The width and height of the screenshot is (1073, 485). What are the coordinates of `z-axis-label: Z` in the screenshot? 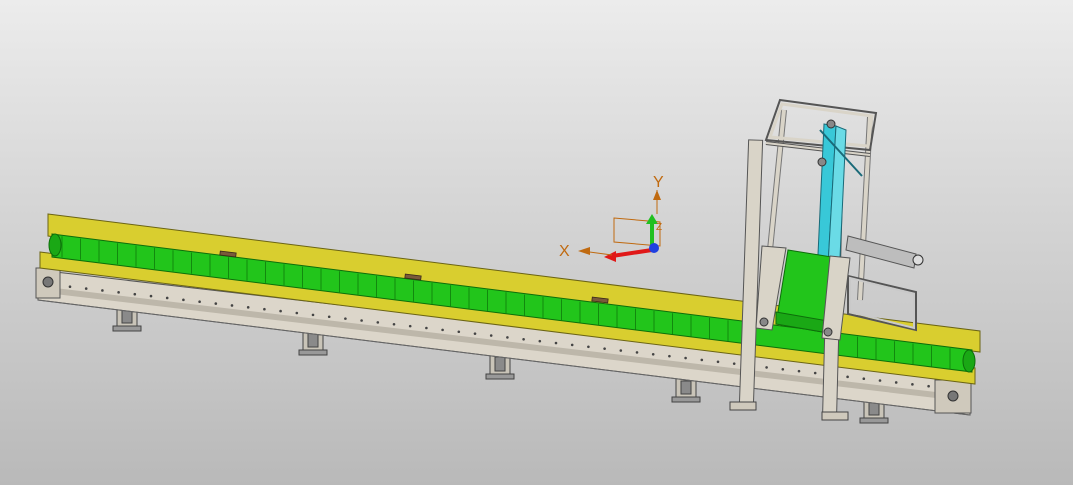 It's located at (659, 227).